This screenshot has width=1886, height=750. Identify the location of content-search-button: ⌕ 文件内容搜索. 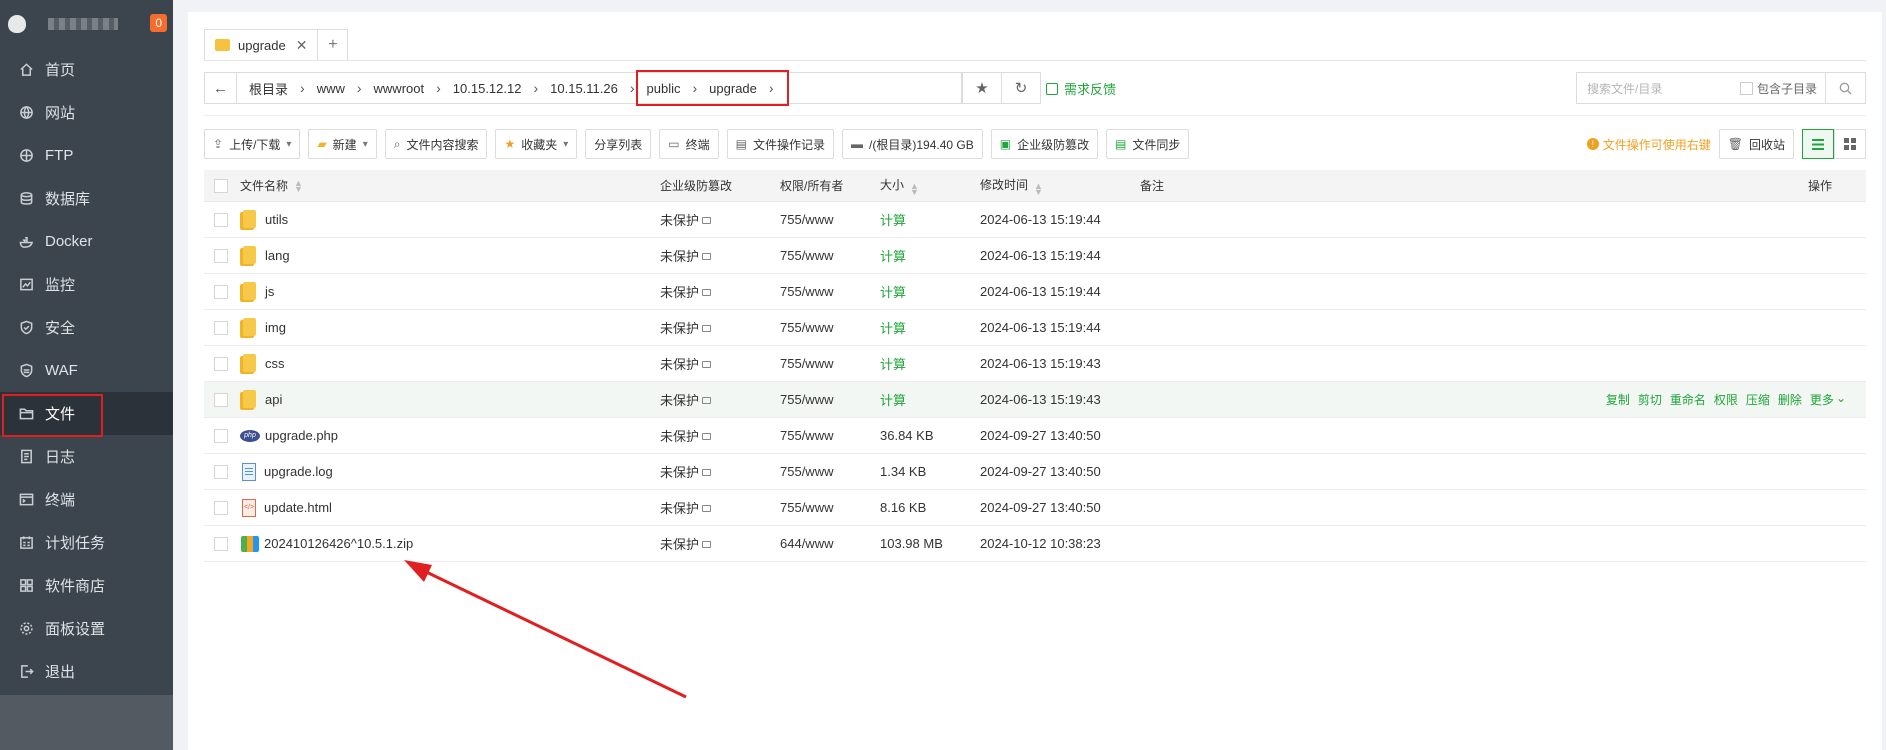
(436, 144).